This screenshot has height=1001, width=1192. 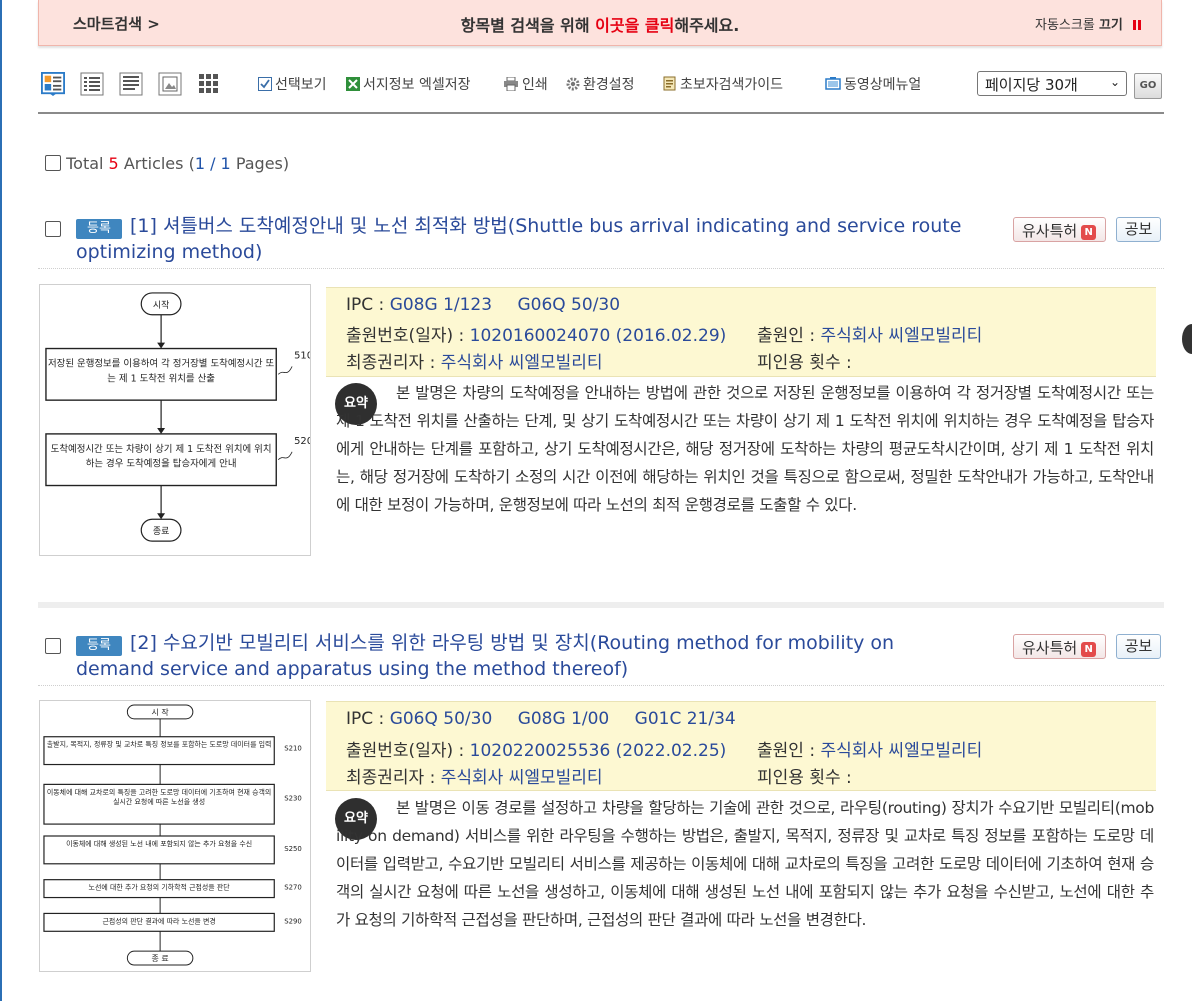 I want to click on figure-step-text: 이동체에 대해 생성된 노선 내에 포함되지 않는 추가 요청을 수신, so click(x=159, y=843).